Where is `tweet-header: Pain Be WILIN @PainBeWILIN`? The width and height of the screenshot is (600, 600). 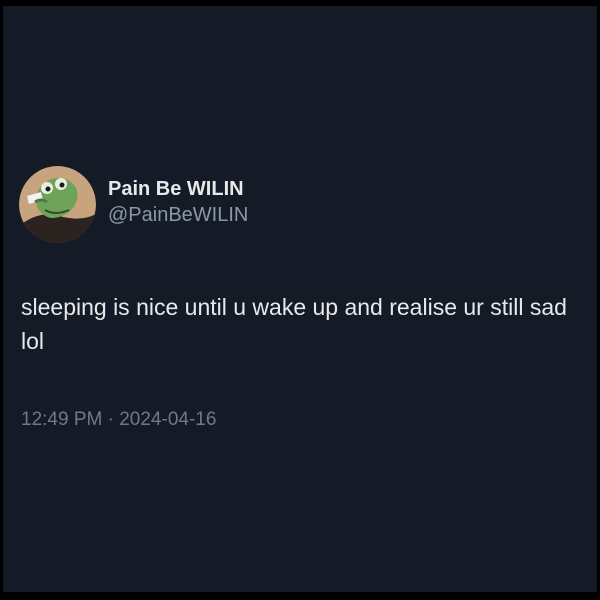
tweet-header: Pain Be WILIN @PainBeWILIN is located at coordinates (133, 204).